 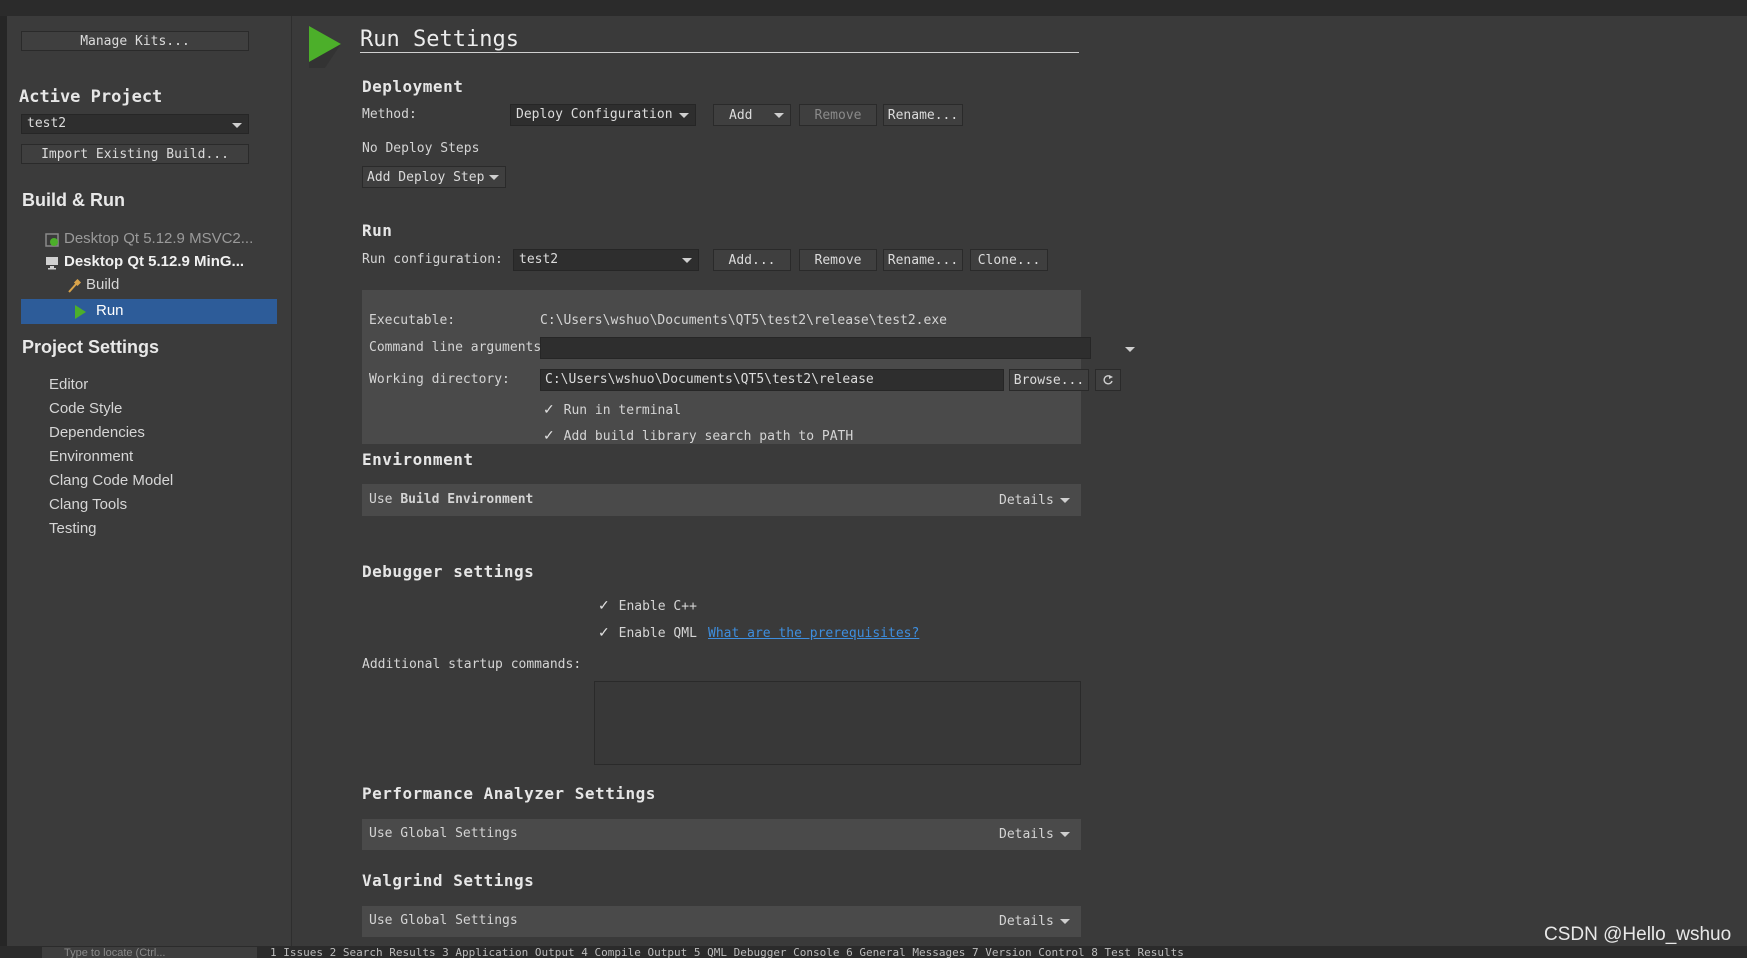 I want to click on use-prefix: Use, so click(x=381, y=499).